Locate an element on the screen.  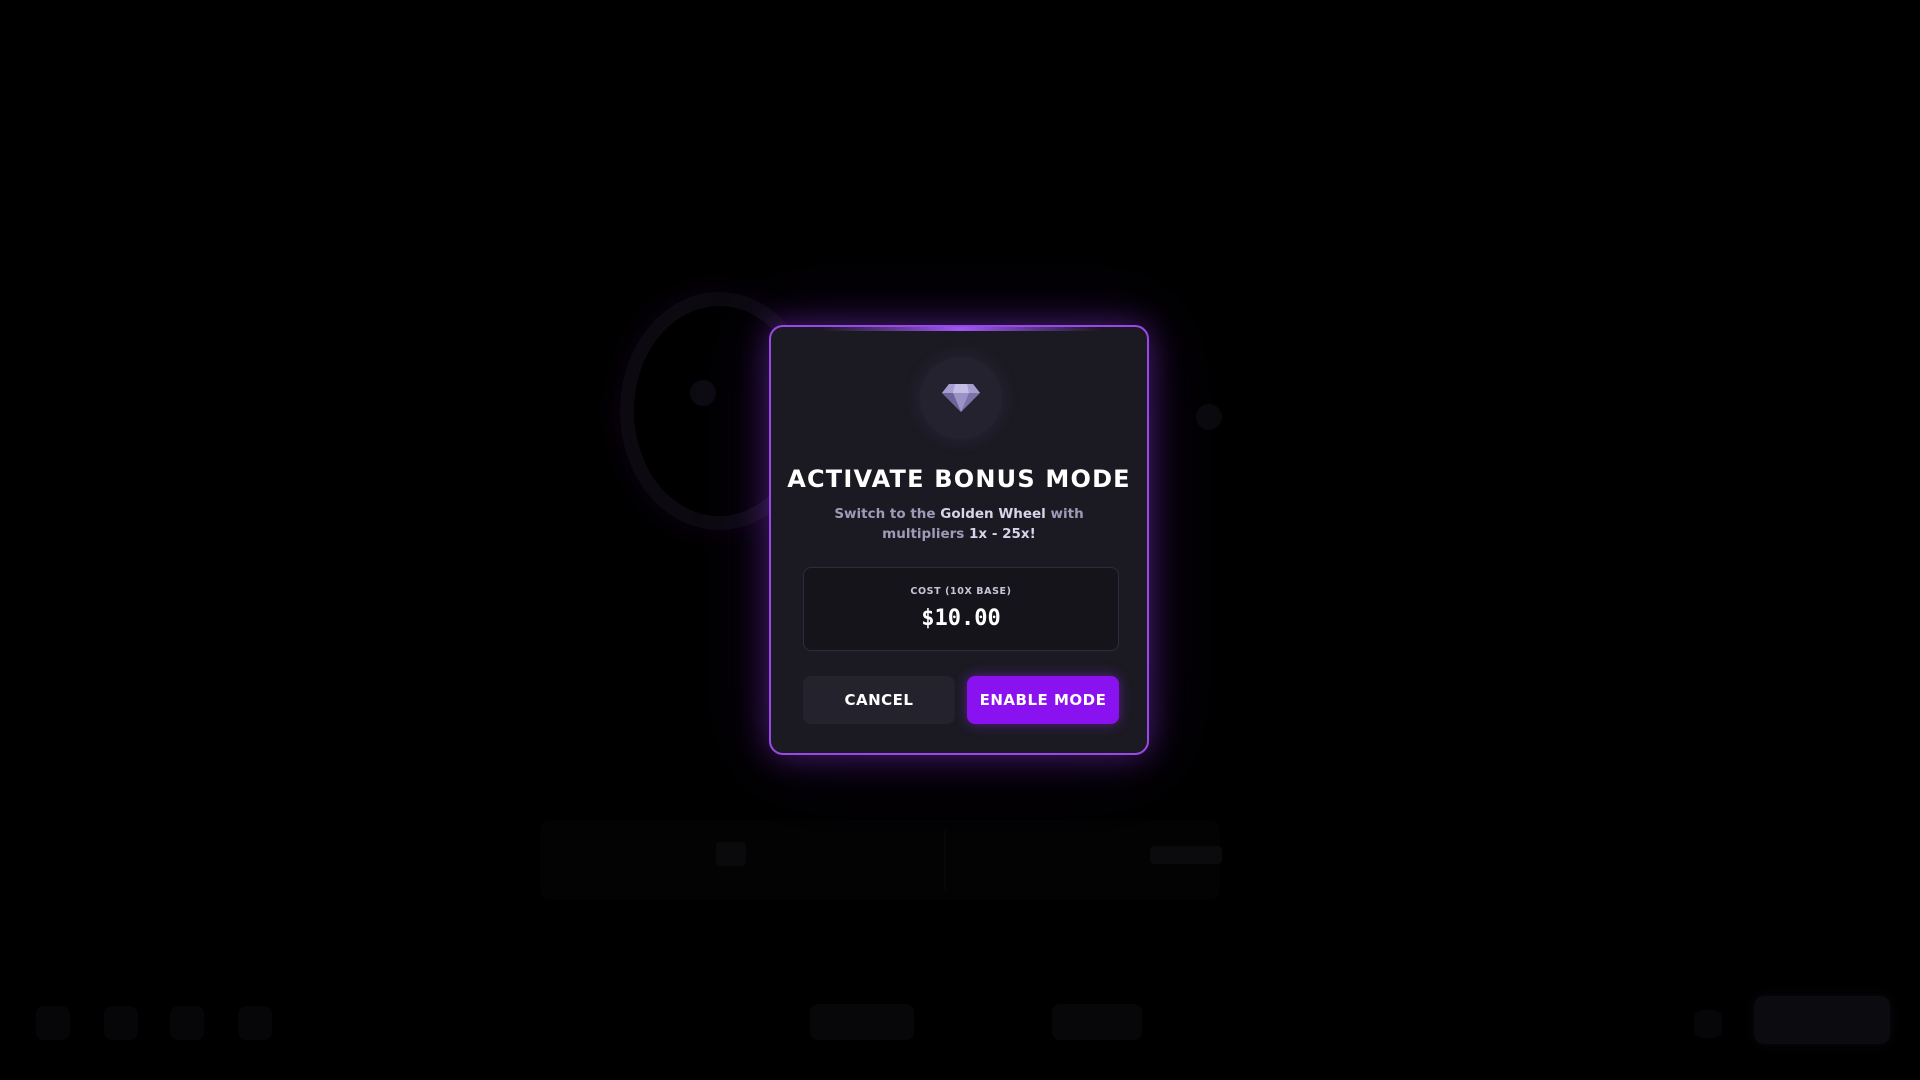
diamond-icon-graphic is located at coordinates (961, 398).